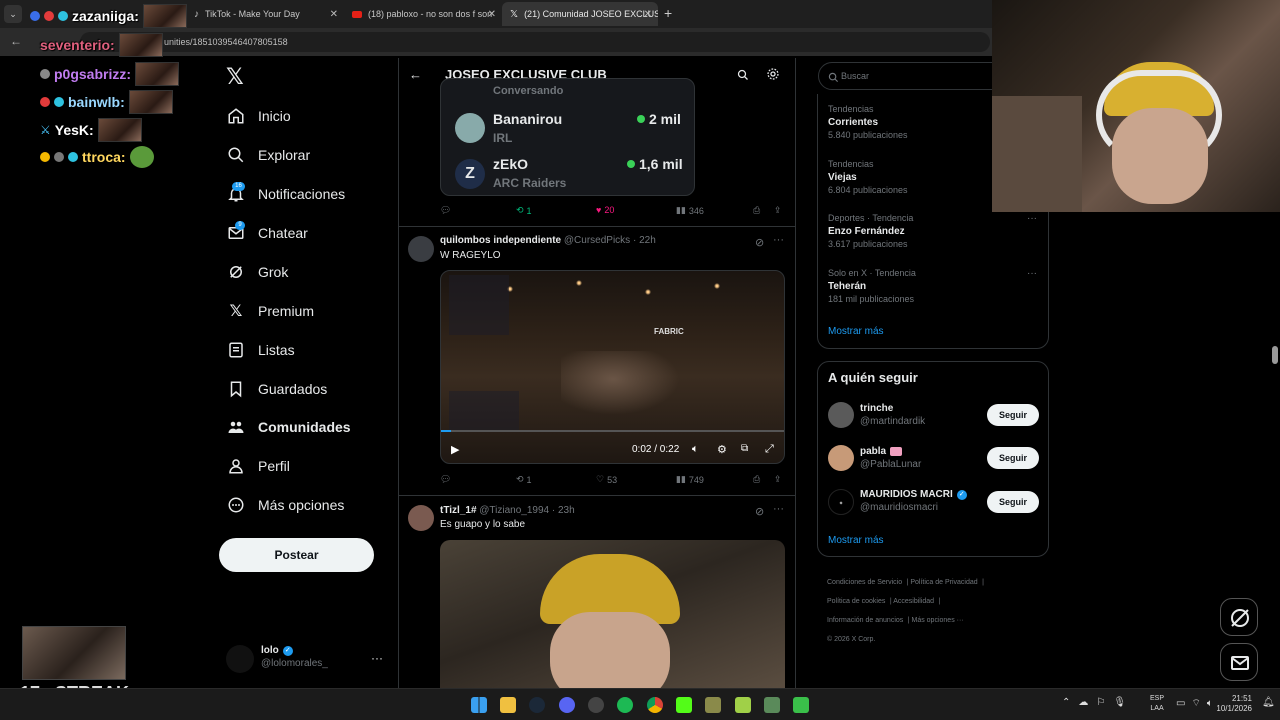 Image resolution: width=1280 pixels, height=720 pixels. I want to click on play-icon: ▶, so click(455, 449).